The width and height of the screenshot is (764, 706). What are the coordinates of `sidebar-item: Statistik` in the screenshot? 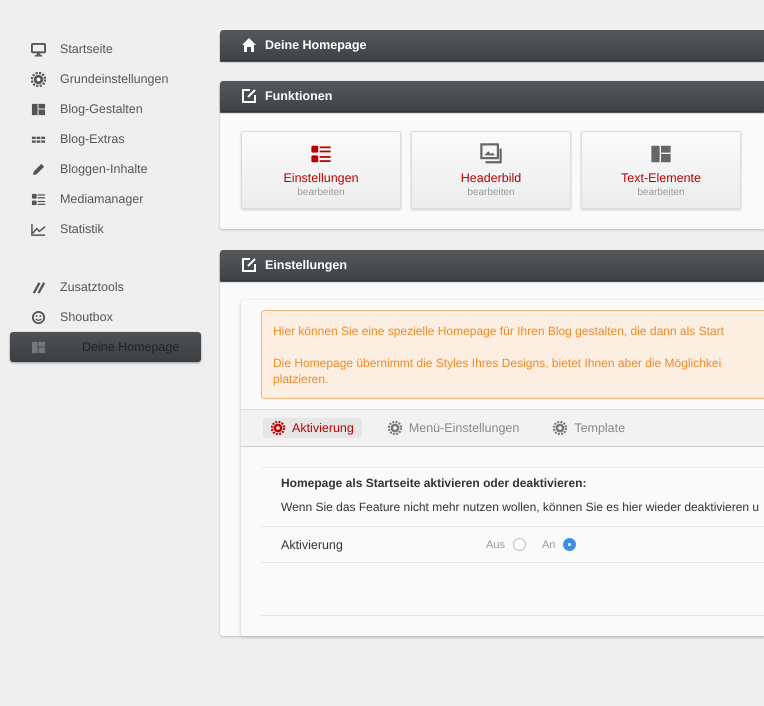 It's located at (110, 229).